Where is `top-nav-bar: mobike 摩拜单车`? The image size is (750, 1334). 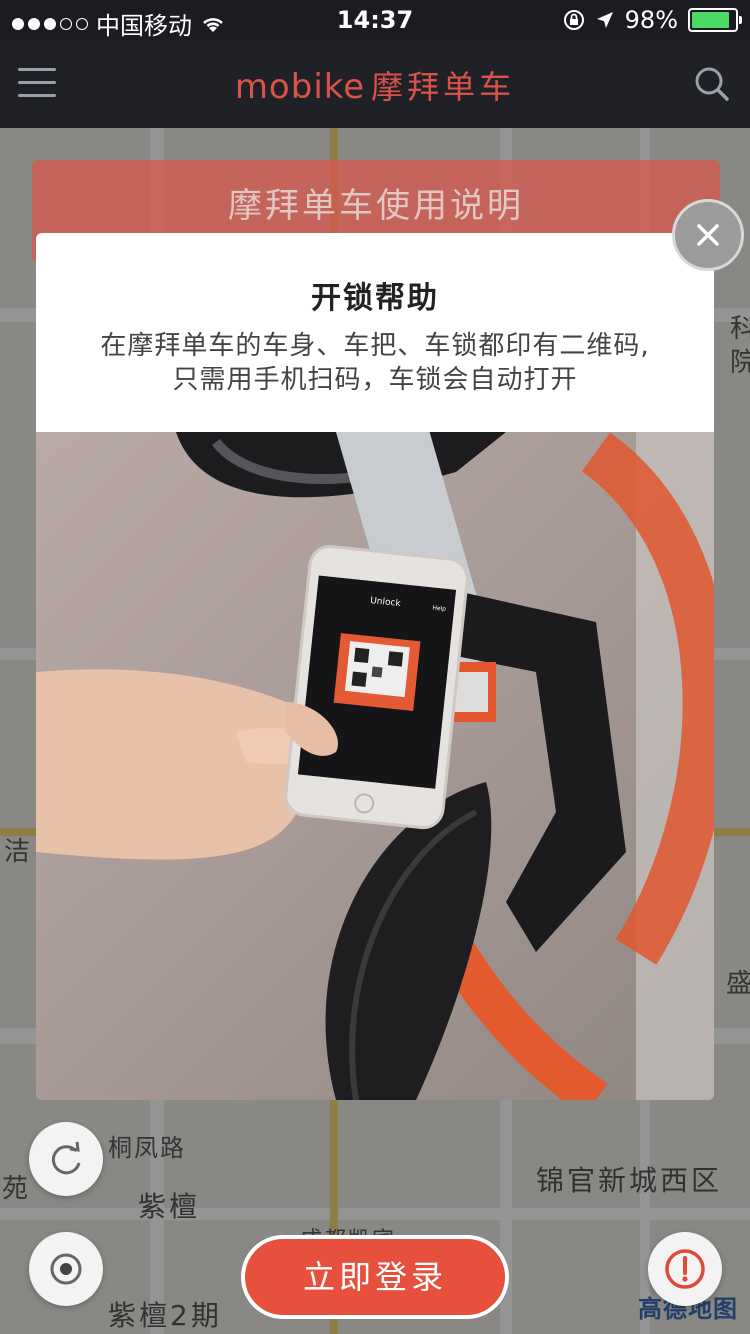
top-nav-bar: mobike 摩拜单车 is located at coordinates (375, 84).